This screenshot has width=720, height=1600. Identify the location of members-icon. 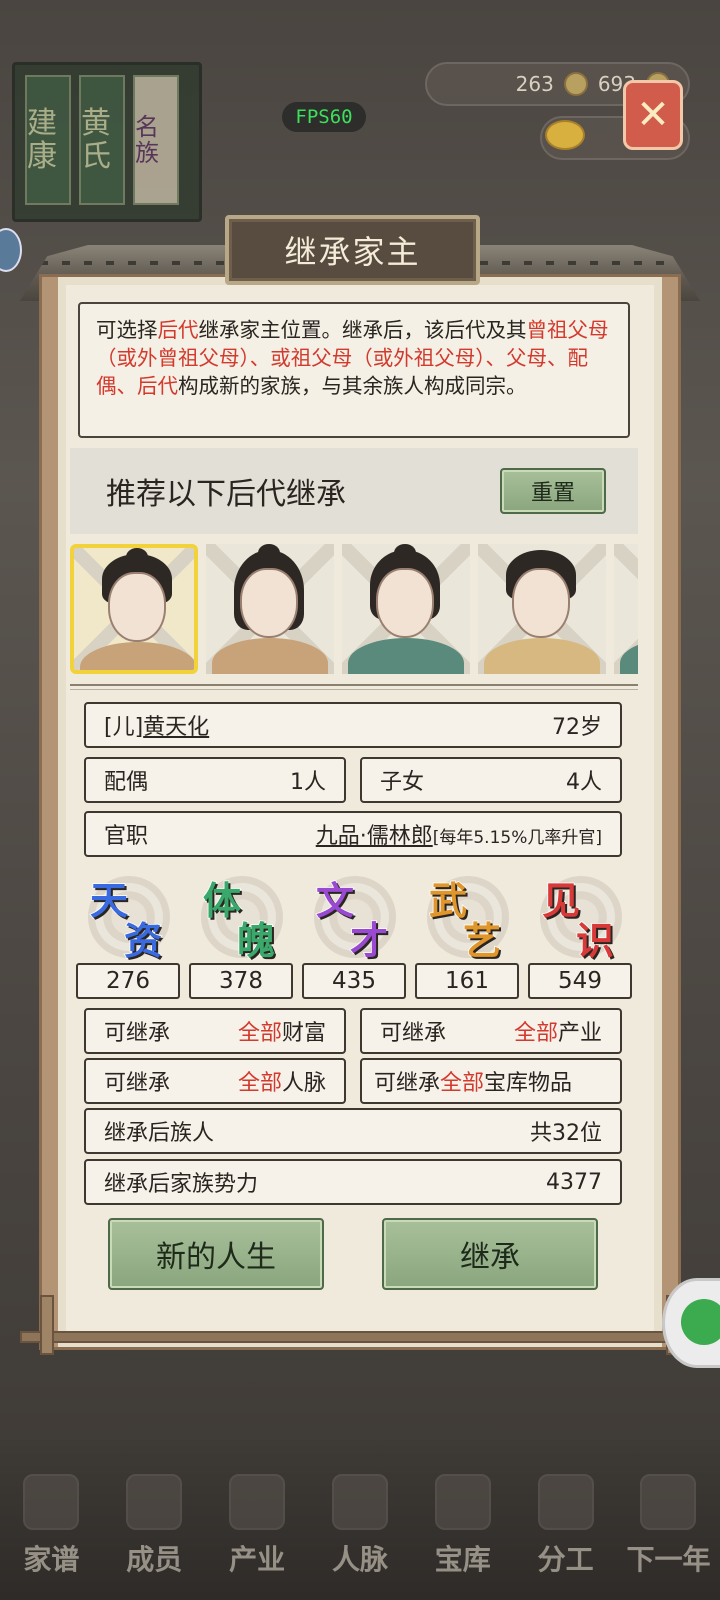
(154, 1502).